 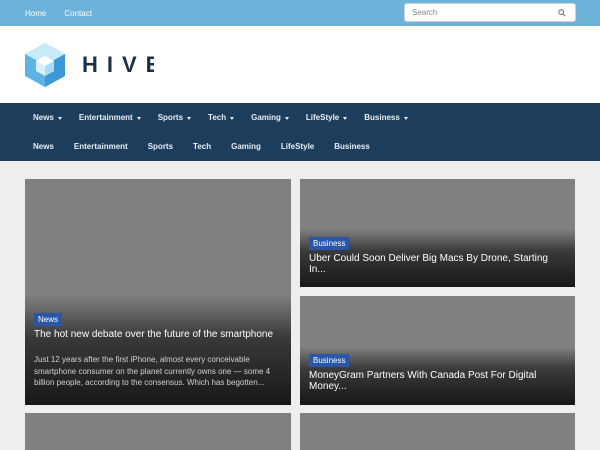 What do you see at coordinates (382, 117) in the screenshot?
I see `menu-label: Business` at bounding box center [382, 117].